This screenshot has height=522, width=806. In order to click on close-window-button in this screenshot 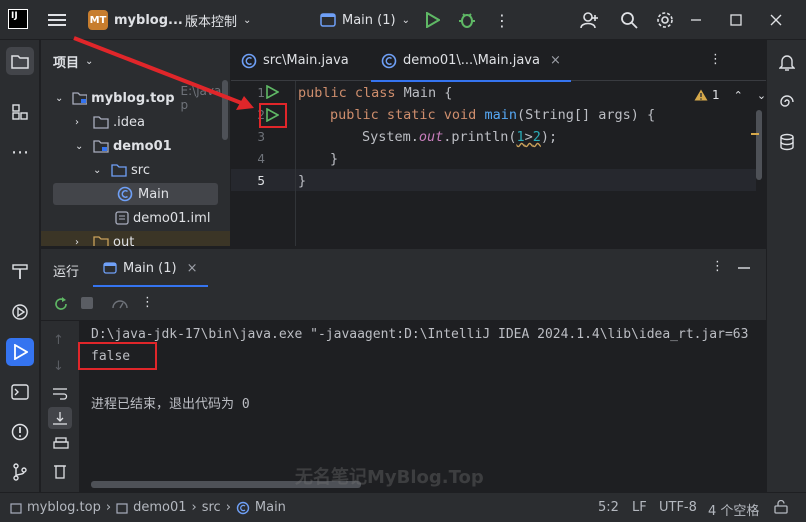, I will do `click(776, 20)`.